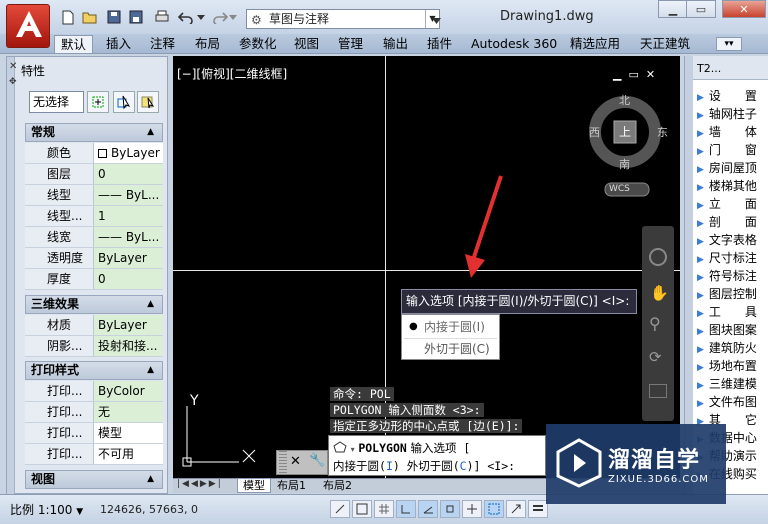  What do you see at coordinates (343, 19) in the screenshot?
I see `workspace-select: ⚙ 草图与注释 ▼` at bounding box center [343, 19].